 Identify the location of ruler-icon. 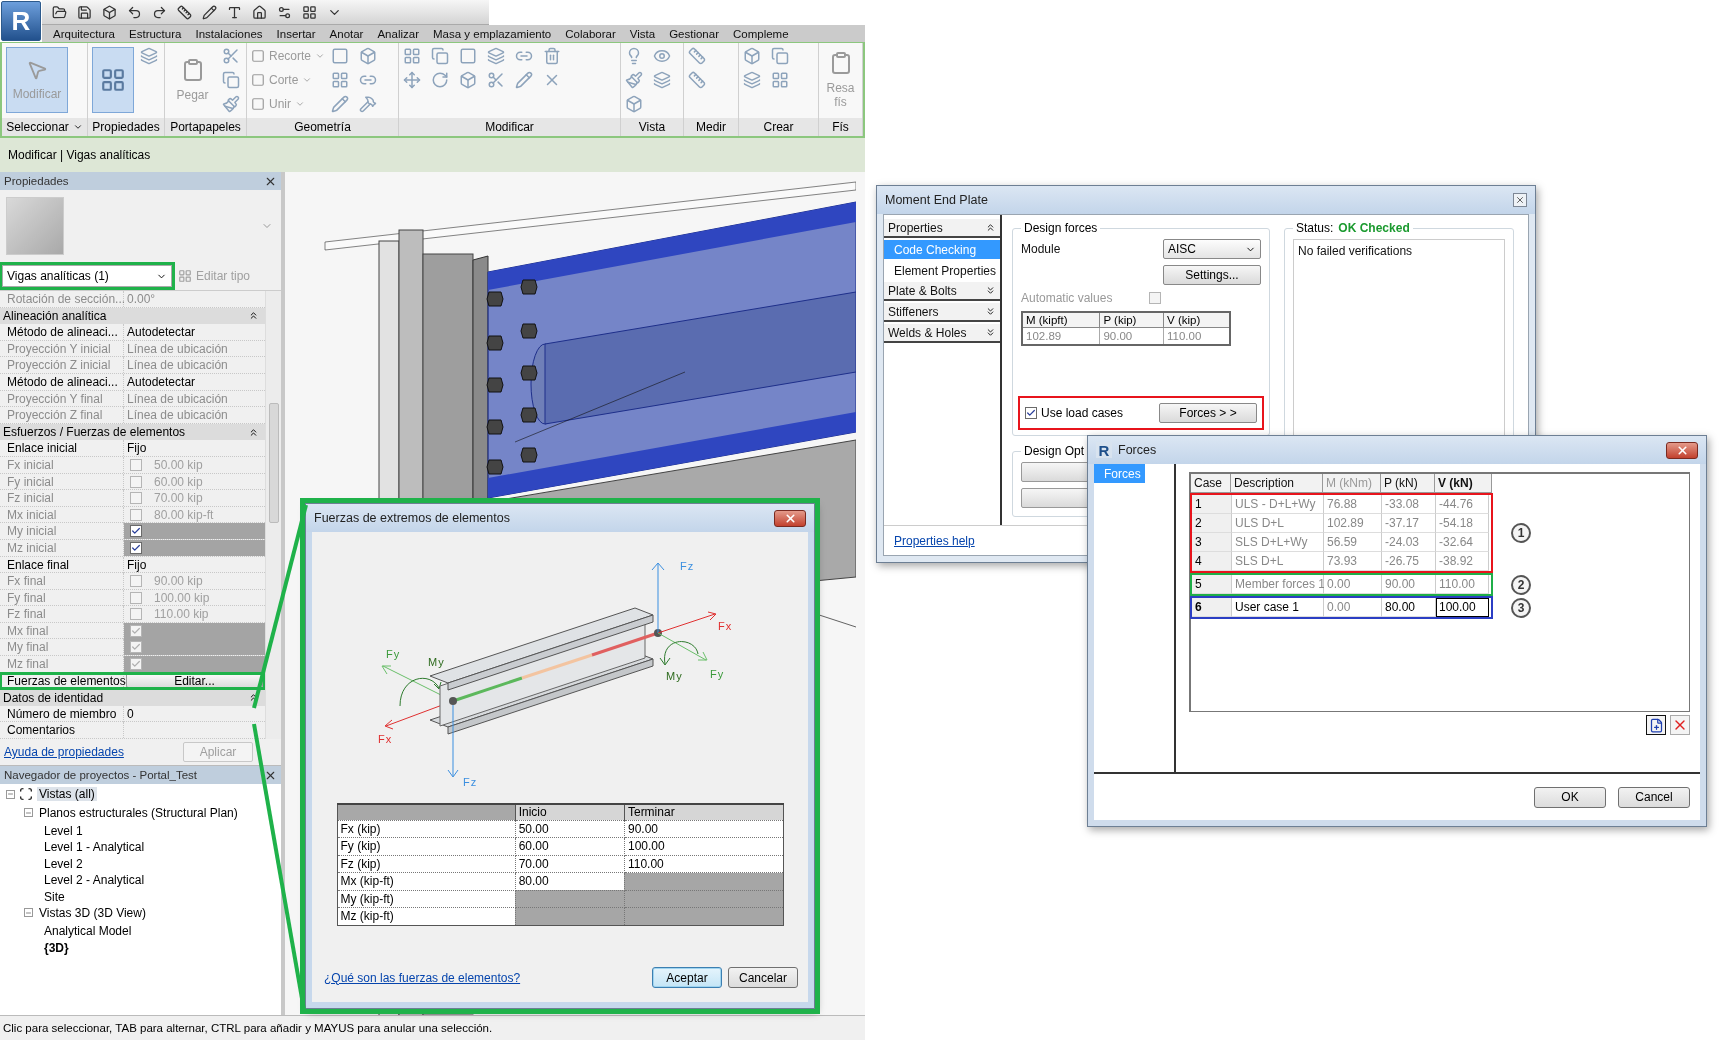
(184, 12).